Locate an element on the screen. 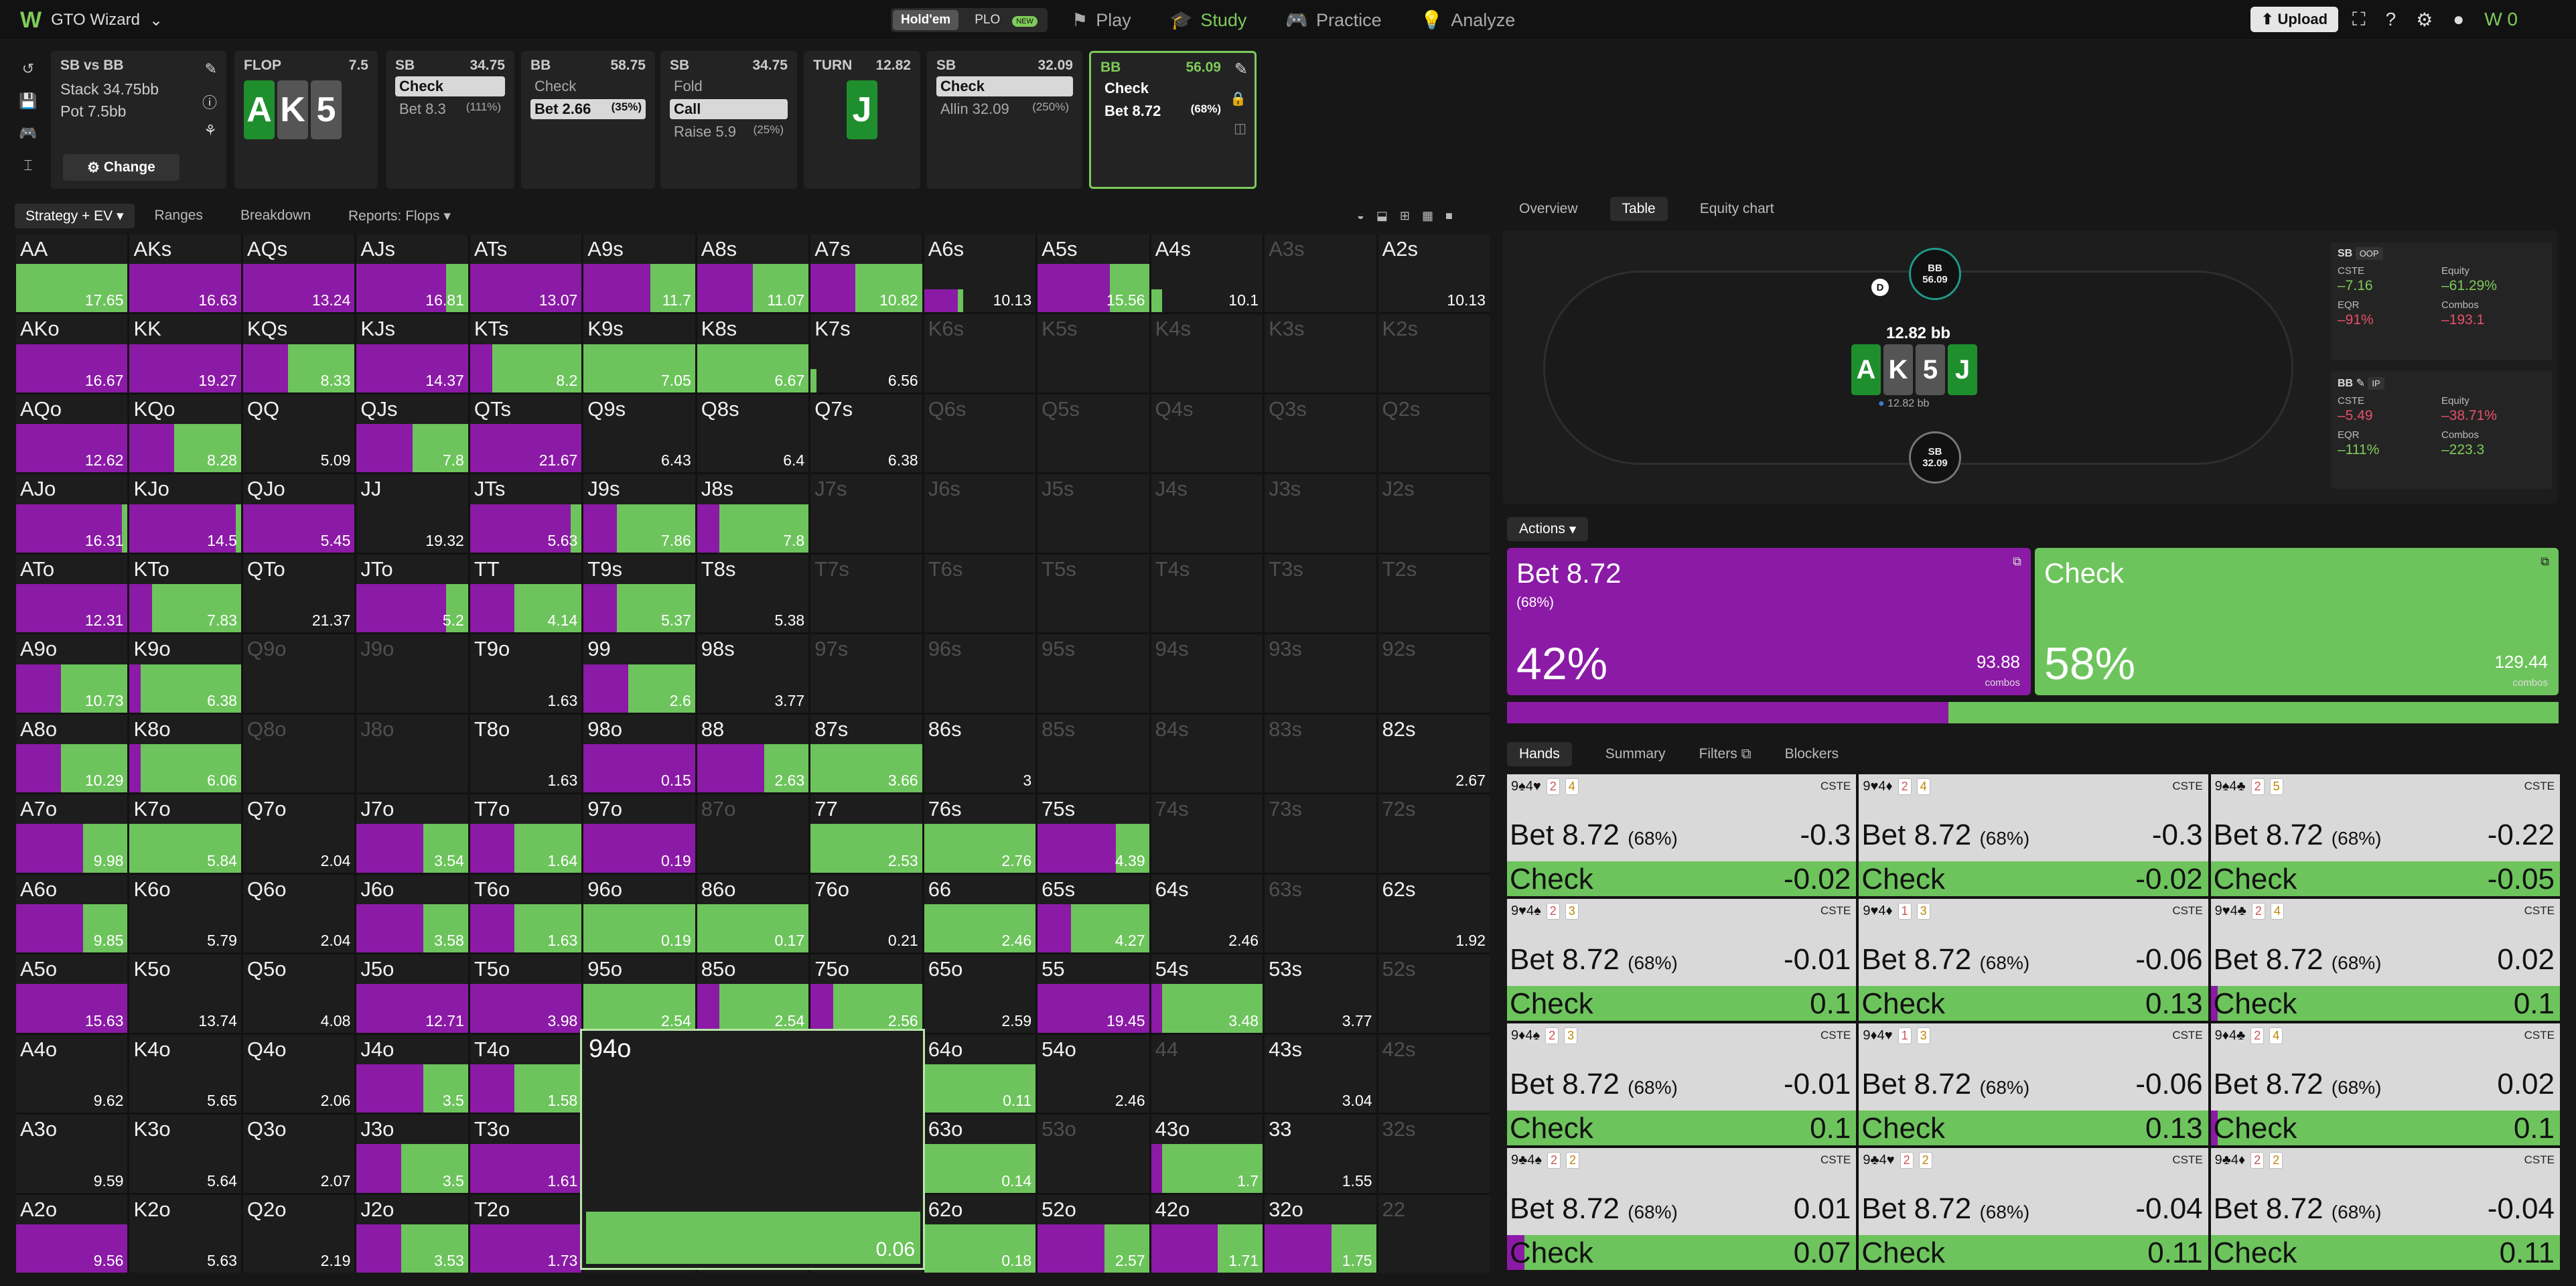  hand-cell: A3o 9.59 is located at coordinates (72, 1154).